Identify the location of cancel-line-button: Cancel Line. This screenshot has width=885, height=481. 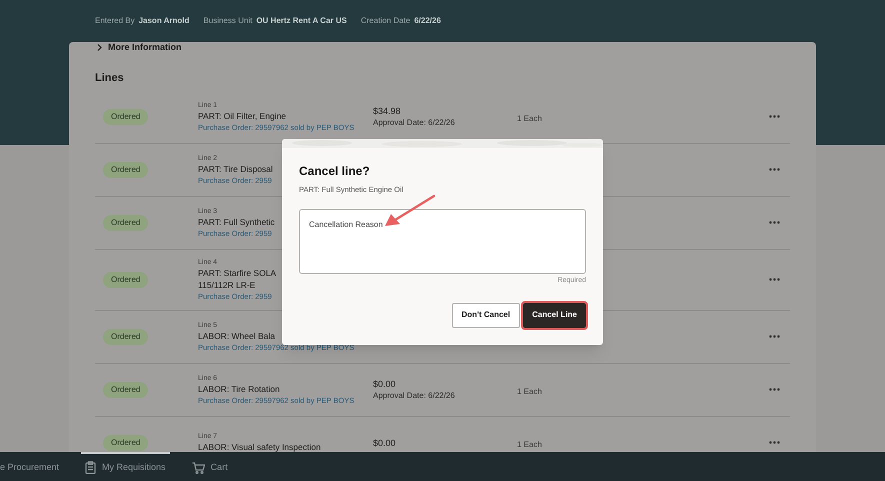
(554, 315).